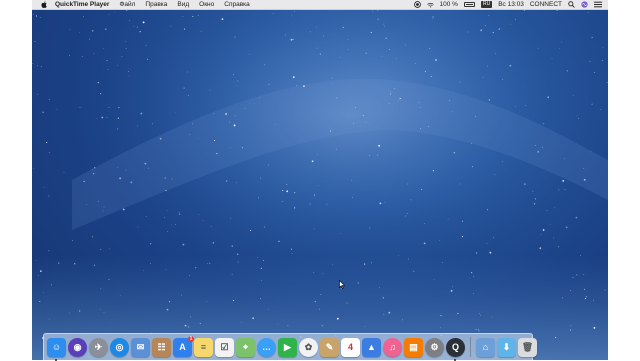 The image size is (640, 361). Describe the element at coordinates (82, 5) in the screenshot. I see `app-menu-quicktime: QuickTime Player` at that location.